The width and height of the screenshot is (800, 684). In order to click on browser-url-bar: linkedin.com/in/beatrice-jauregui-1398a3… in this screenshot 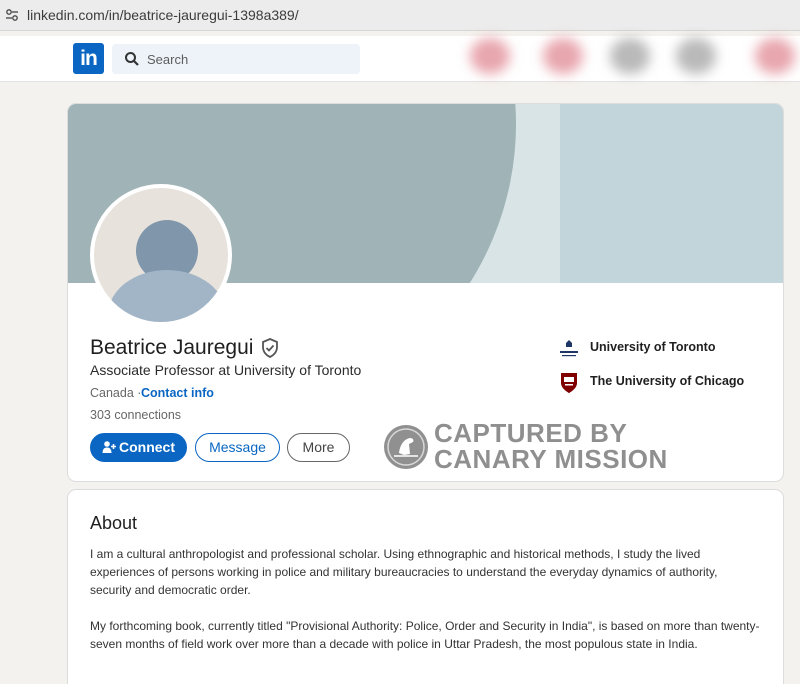, I will do `click(400, 15)`.